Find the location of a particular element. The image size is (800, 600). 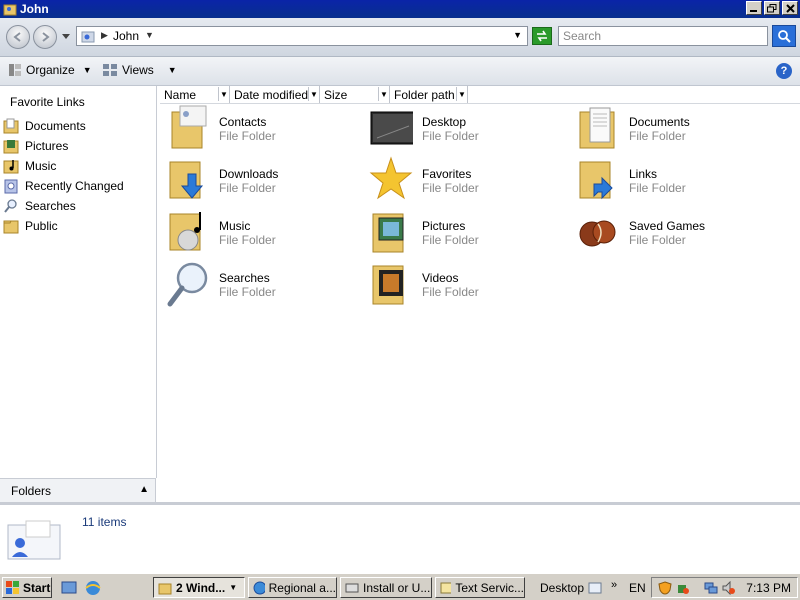

forward-button is located at coordinates (45, 37).